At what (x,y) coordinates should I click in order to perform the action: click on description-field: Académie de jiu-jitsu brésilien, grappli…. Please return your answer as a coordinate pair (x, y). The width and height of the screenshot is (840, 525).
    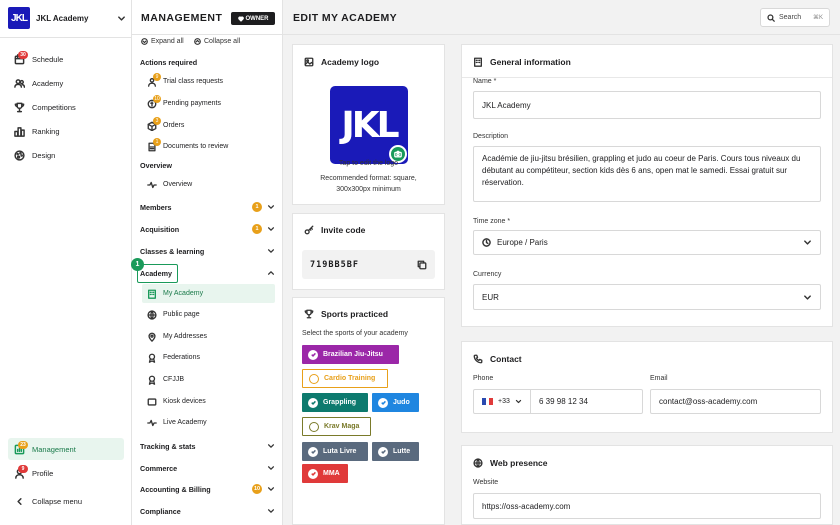
    Looking at the image, I should click on (647, 174).